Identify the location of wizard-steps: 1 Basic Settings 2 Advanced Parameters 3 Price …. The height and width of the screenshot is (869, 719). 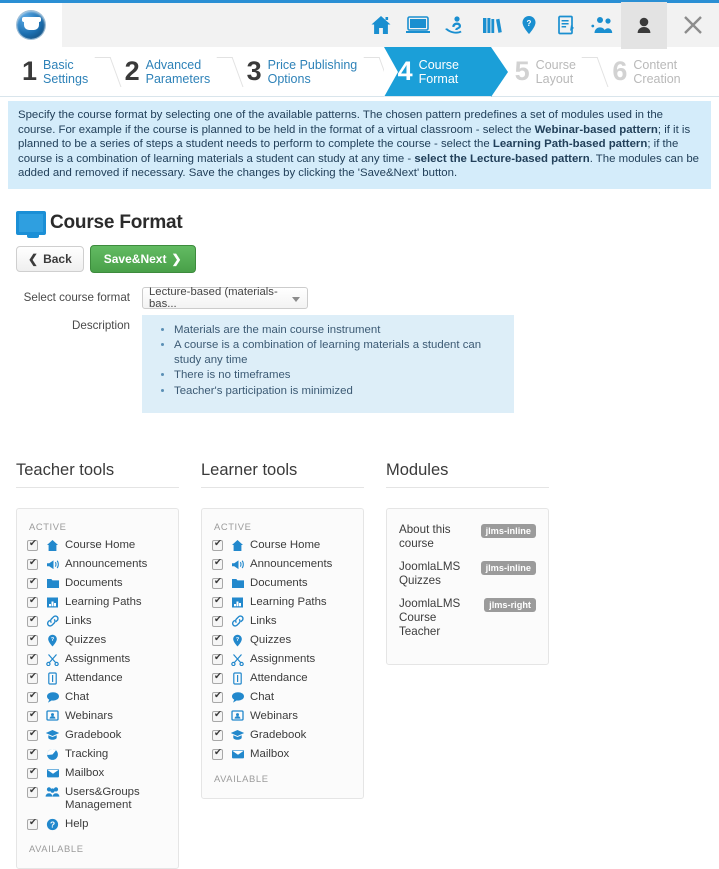
(359, 72).